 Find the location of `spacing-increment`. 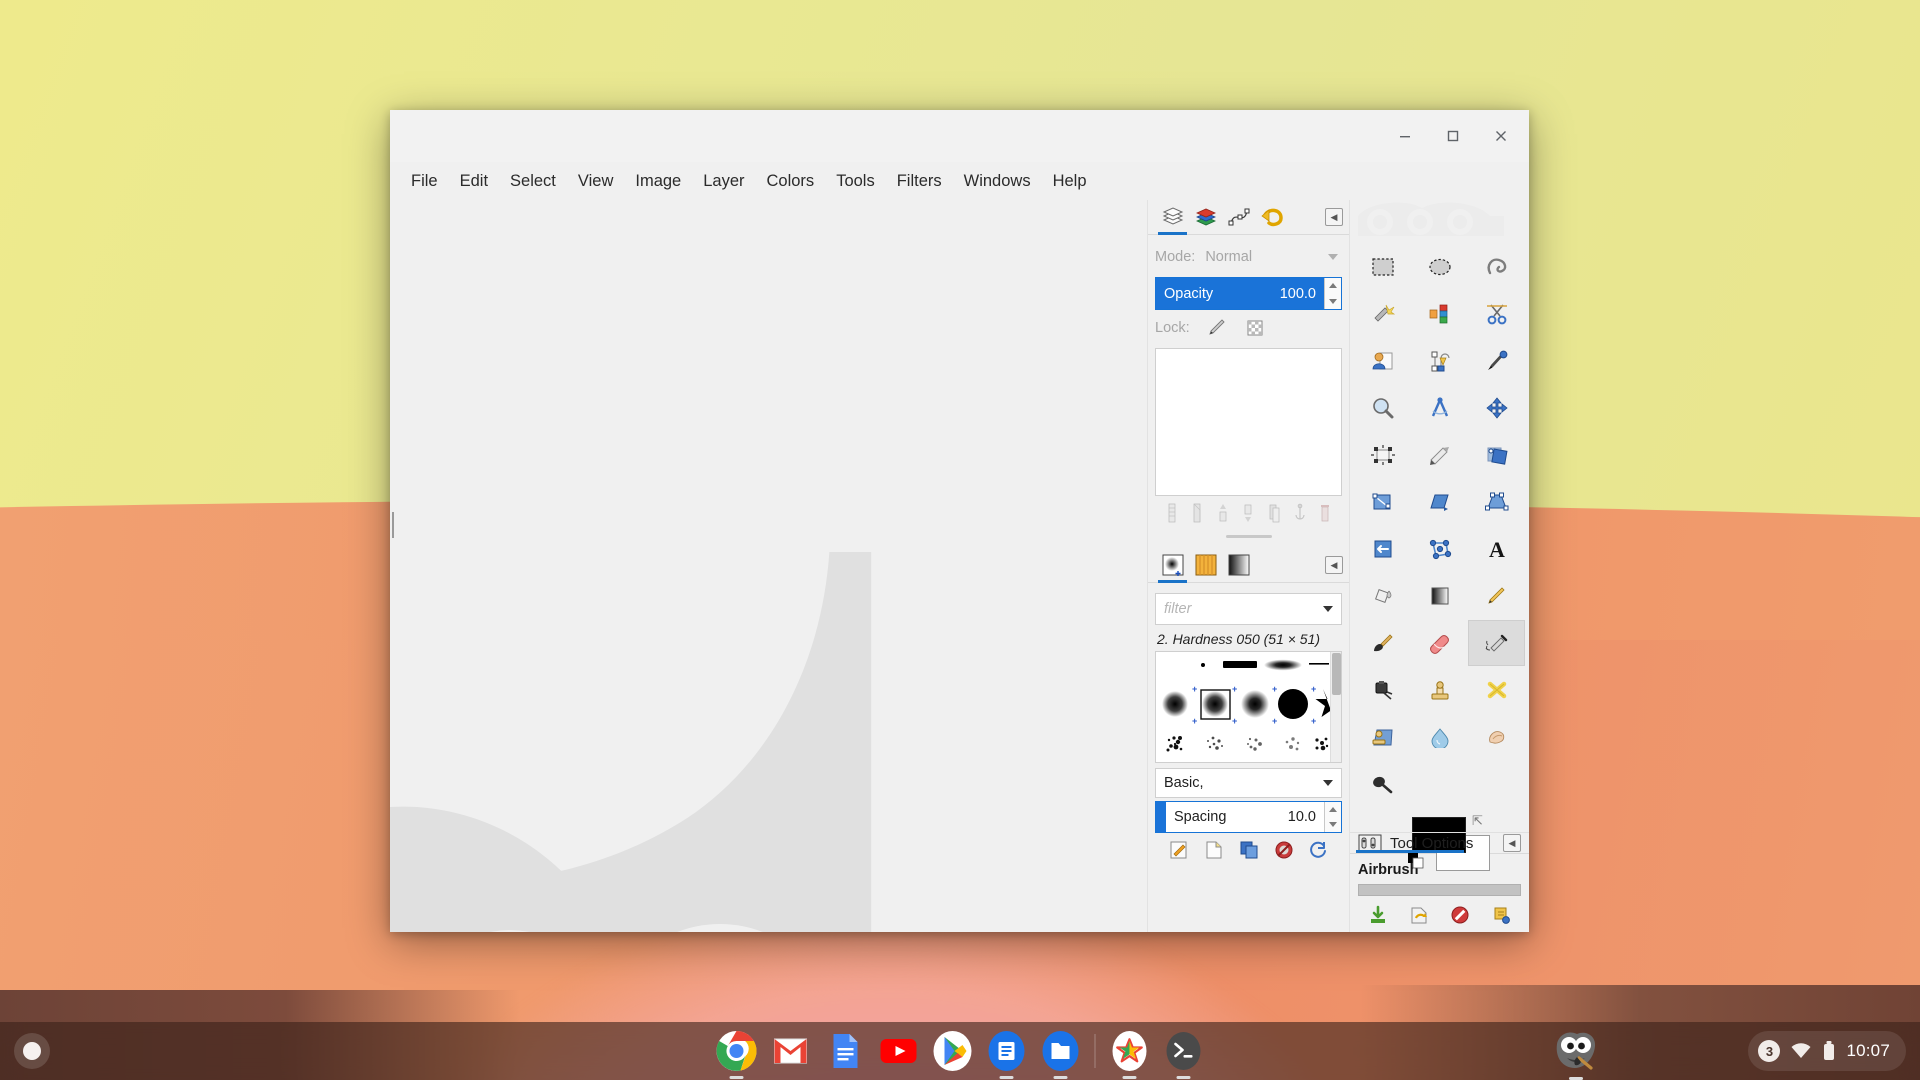

spacing-increment is located at coordinates (1333, 809).